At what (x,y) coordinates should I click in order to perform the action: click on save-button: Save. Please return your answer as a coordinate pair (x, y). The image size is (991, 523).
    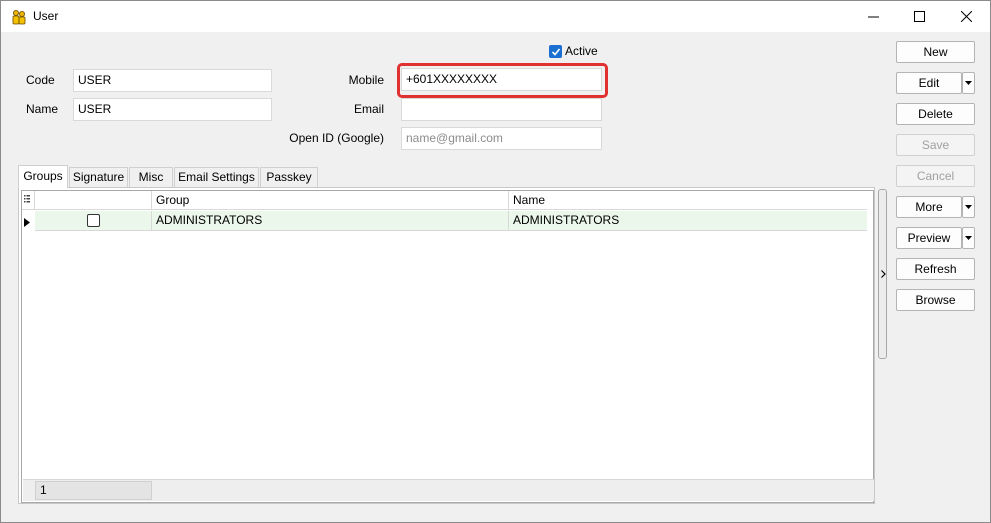
    Looking at the image, I should click on (935, 145).